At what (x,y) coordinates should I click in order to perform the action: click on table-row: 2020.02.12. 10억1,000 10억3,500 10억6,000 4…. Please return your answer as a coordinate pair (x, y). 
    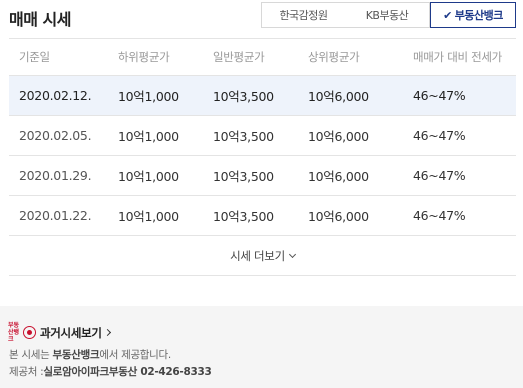
    Looking at the image, I should click on (262, 96).